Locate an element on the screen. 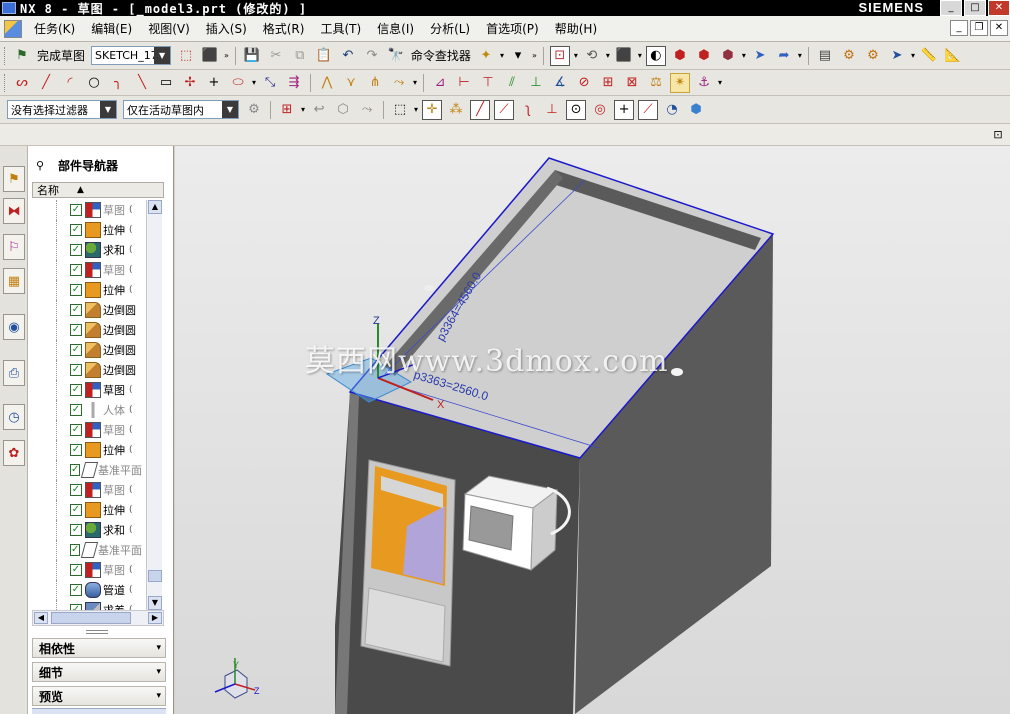 The width and height of the screenshot is (1010, 714). more-icon: » is located at coordinates (534, 55).